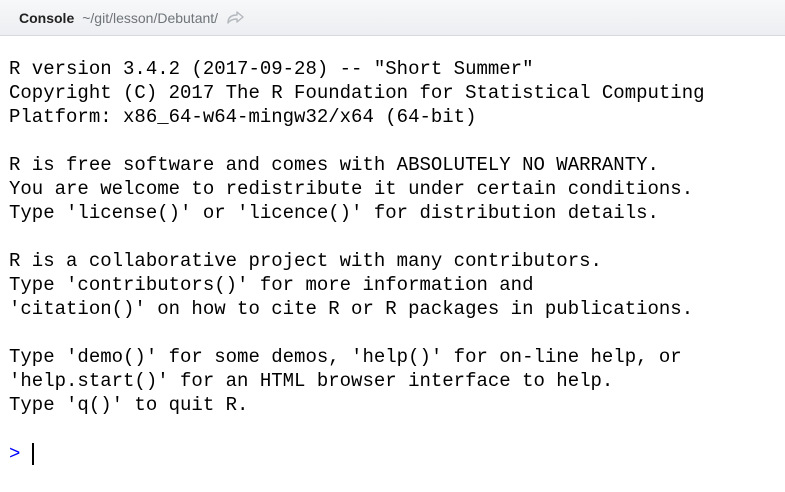 This screenshot has height=492, width=785. What do you see at coordinates (150, 17) in the screenshot?
I see `working-directory-path: ~/git/lesson/Debutant/` at bounding box center [150, 17].